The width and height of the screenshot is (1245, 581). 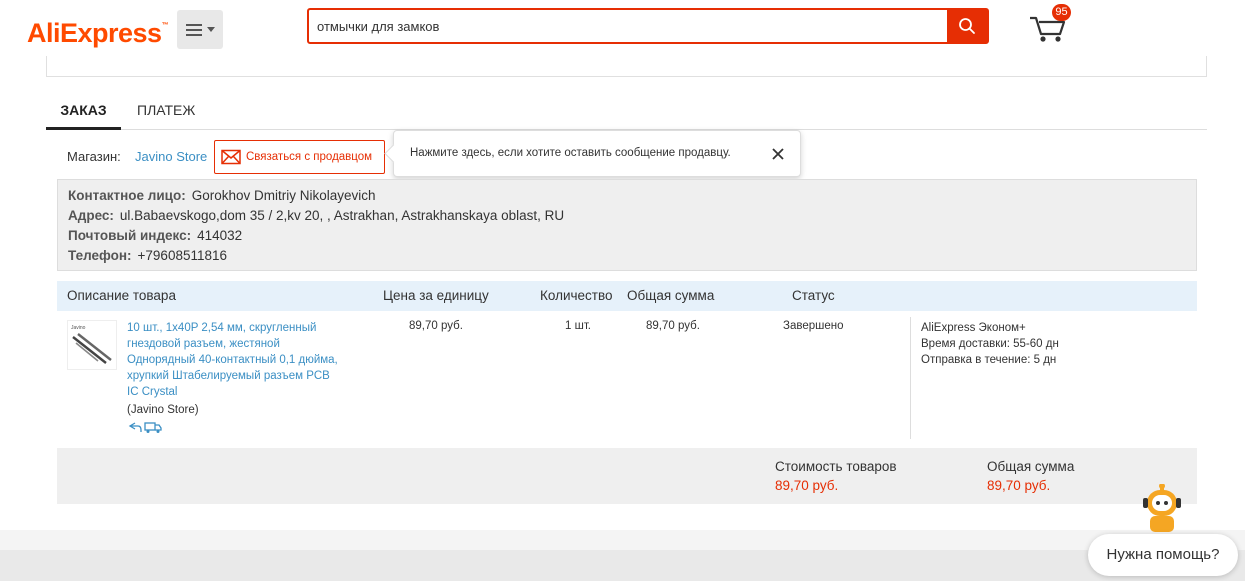 What do you see at coordinates (836, 466) in the screenshot?
I see `goods-cost-label: Стоимость товаров` at bounding box center [836, 466].